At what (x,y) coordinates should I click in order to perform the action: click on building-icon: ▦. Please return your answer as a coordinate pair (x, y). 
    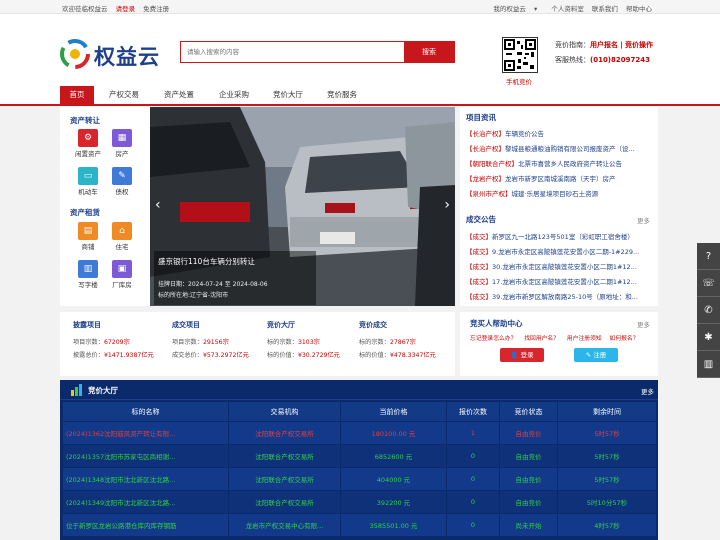
    Looking at the image, I should click on (122, 138).